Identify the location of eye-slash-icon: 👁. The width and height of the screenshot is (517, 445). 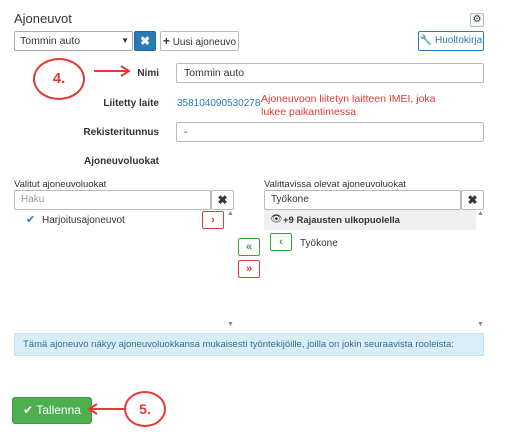
(276, 219).